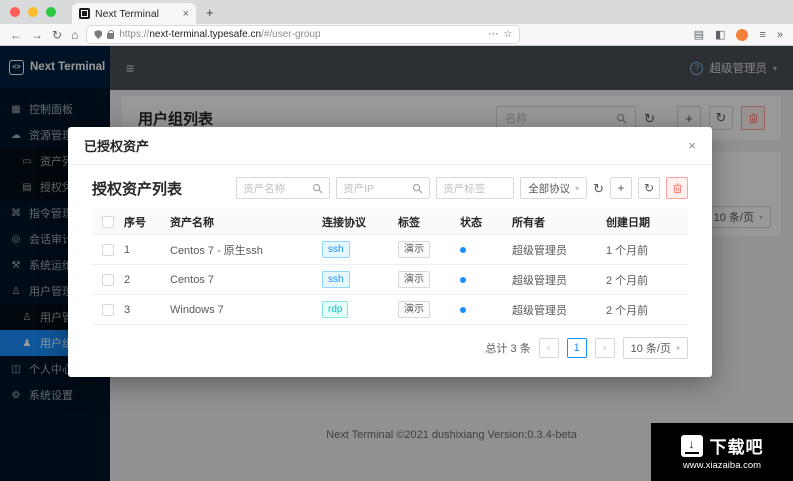 This screenshot has width=793, height=481. Describe the element at coordinates (264, 188) in the screenshot. I see `asset-name-placeholder: 资产名称` at that location.